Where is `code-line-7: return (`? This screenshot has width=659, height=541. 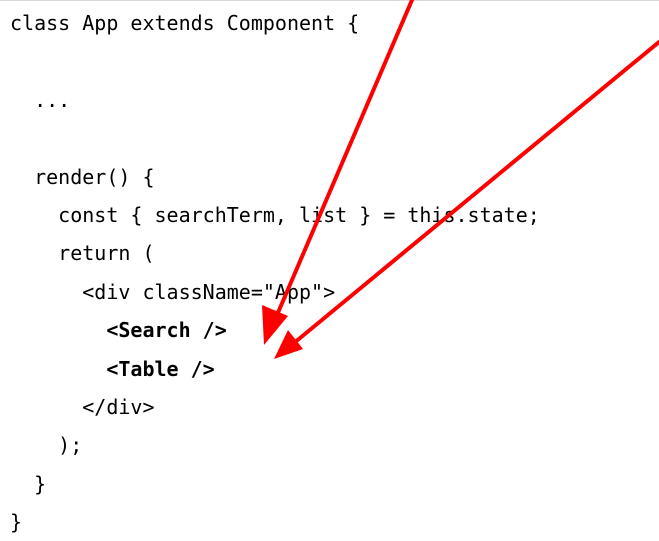
code-line-7: return ( is located at coordinates (82, 253).